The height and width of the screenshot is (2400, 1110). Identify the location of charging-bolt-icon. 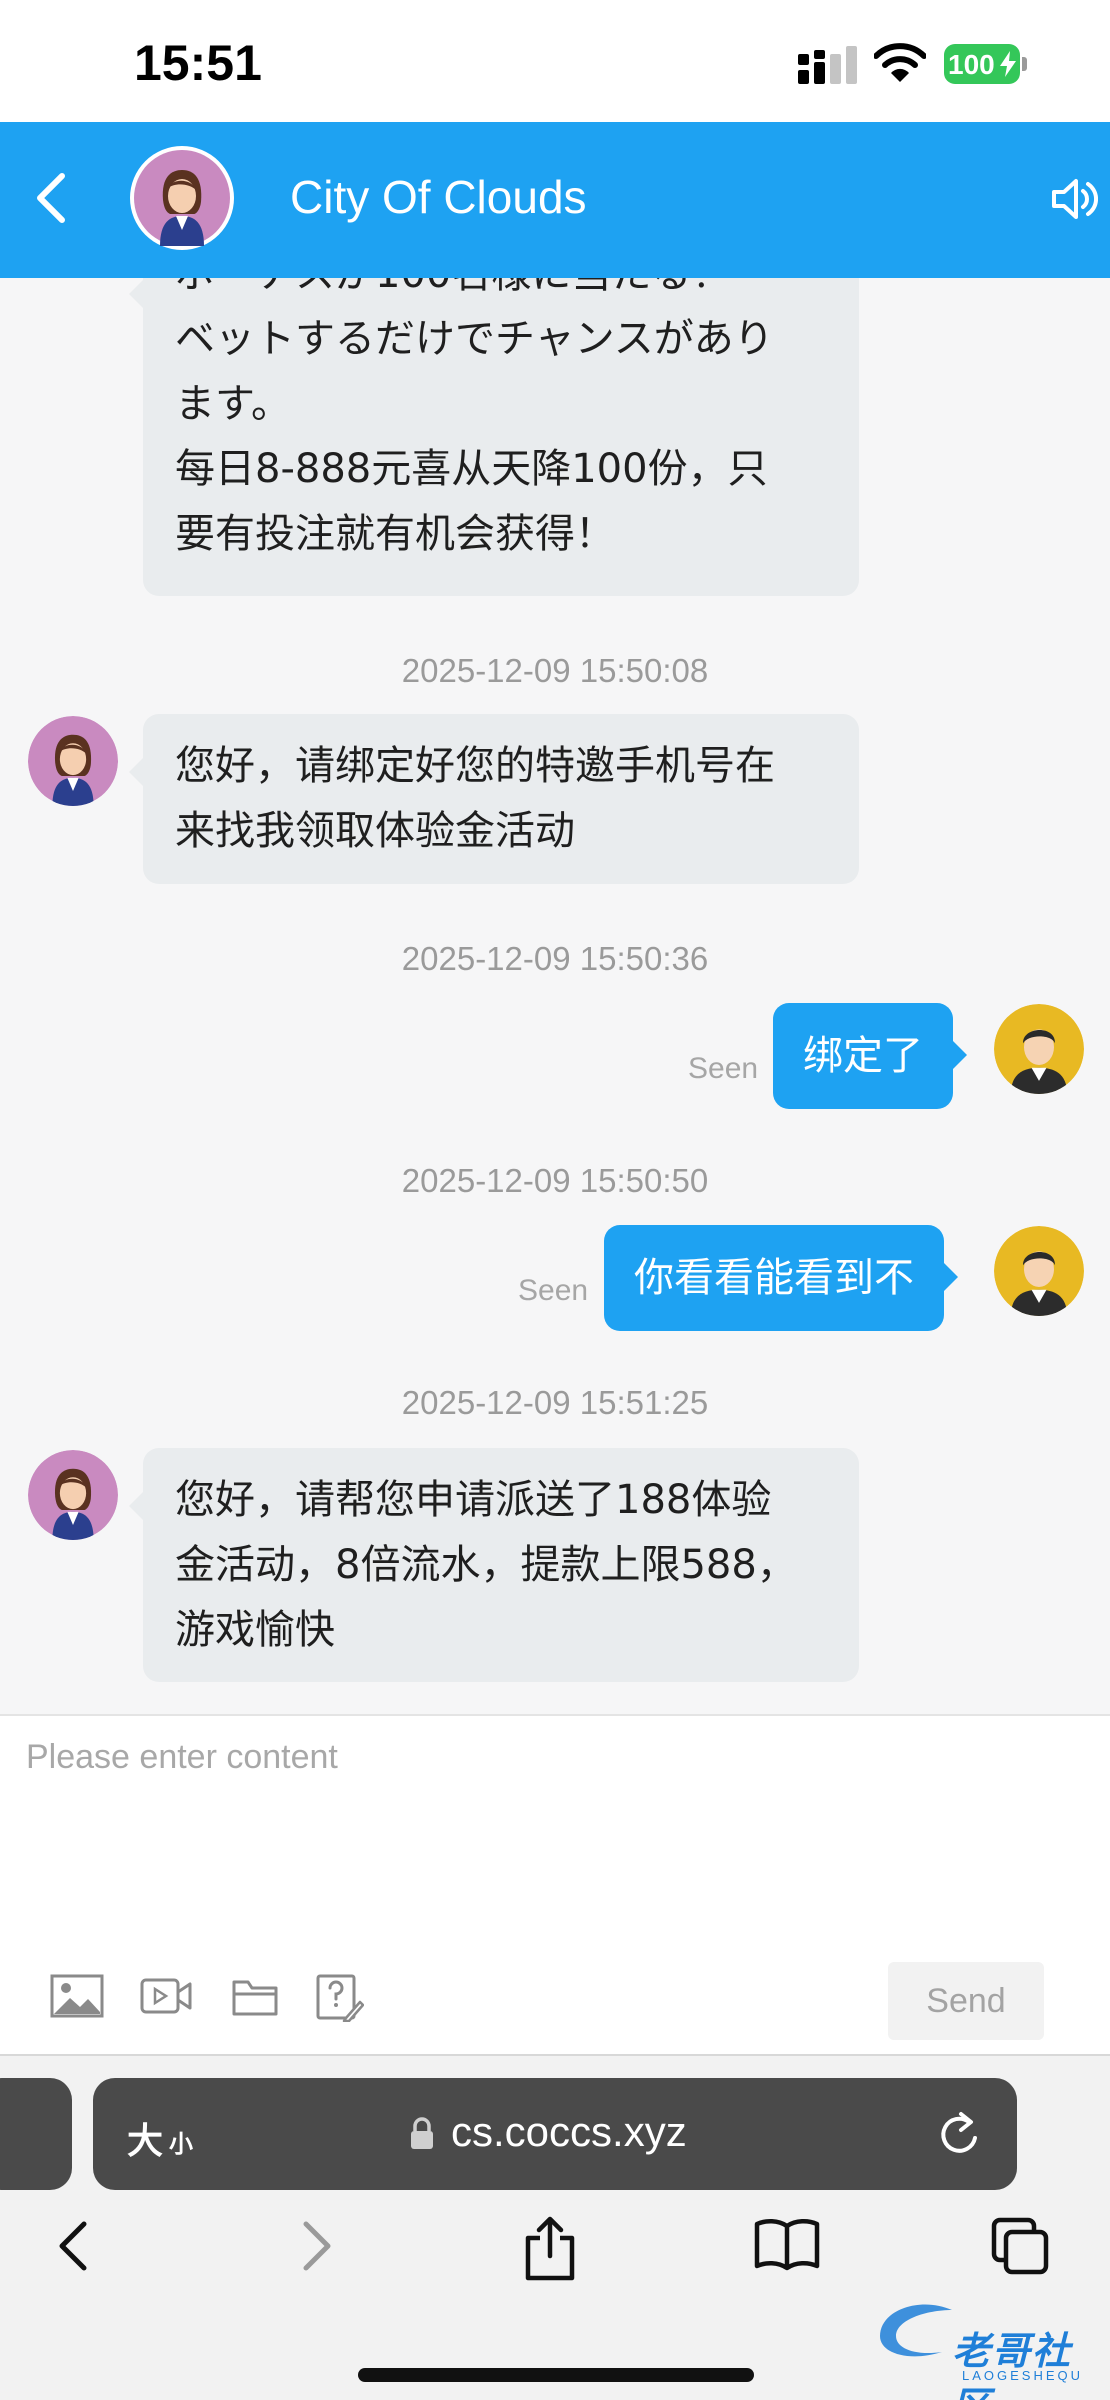
(1008, 64).